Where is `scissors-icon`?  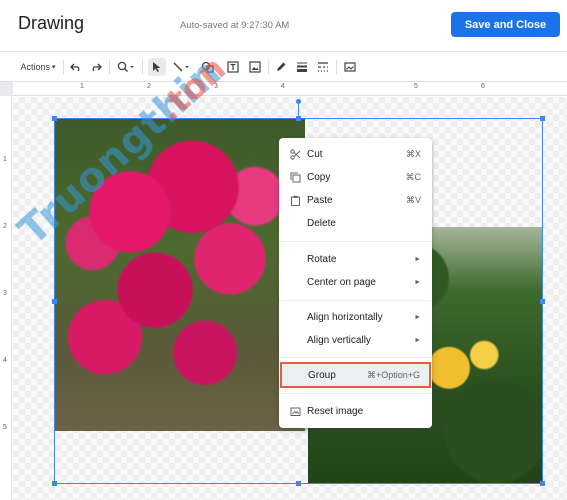 scissors-icon is located at coordinates (295, 154).